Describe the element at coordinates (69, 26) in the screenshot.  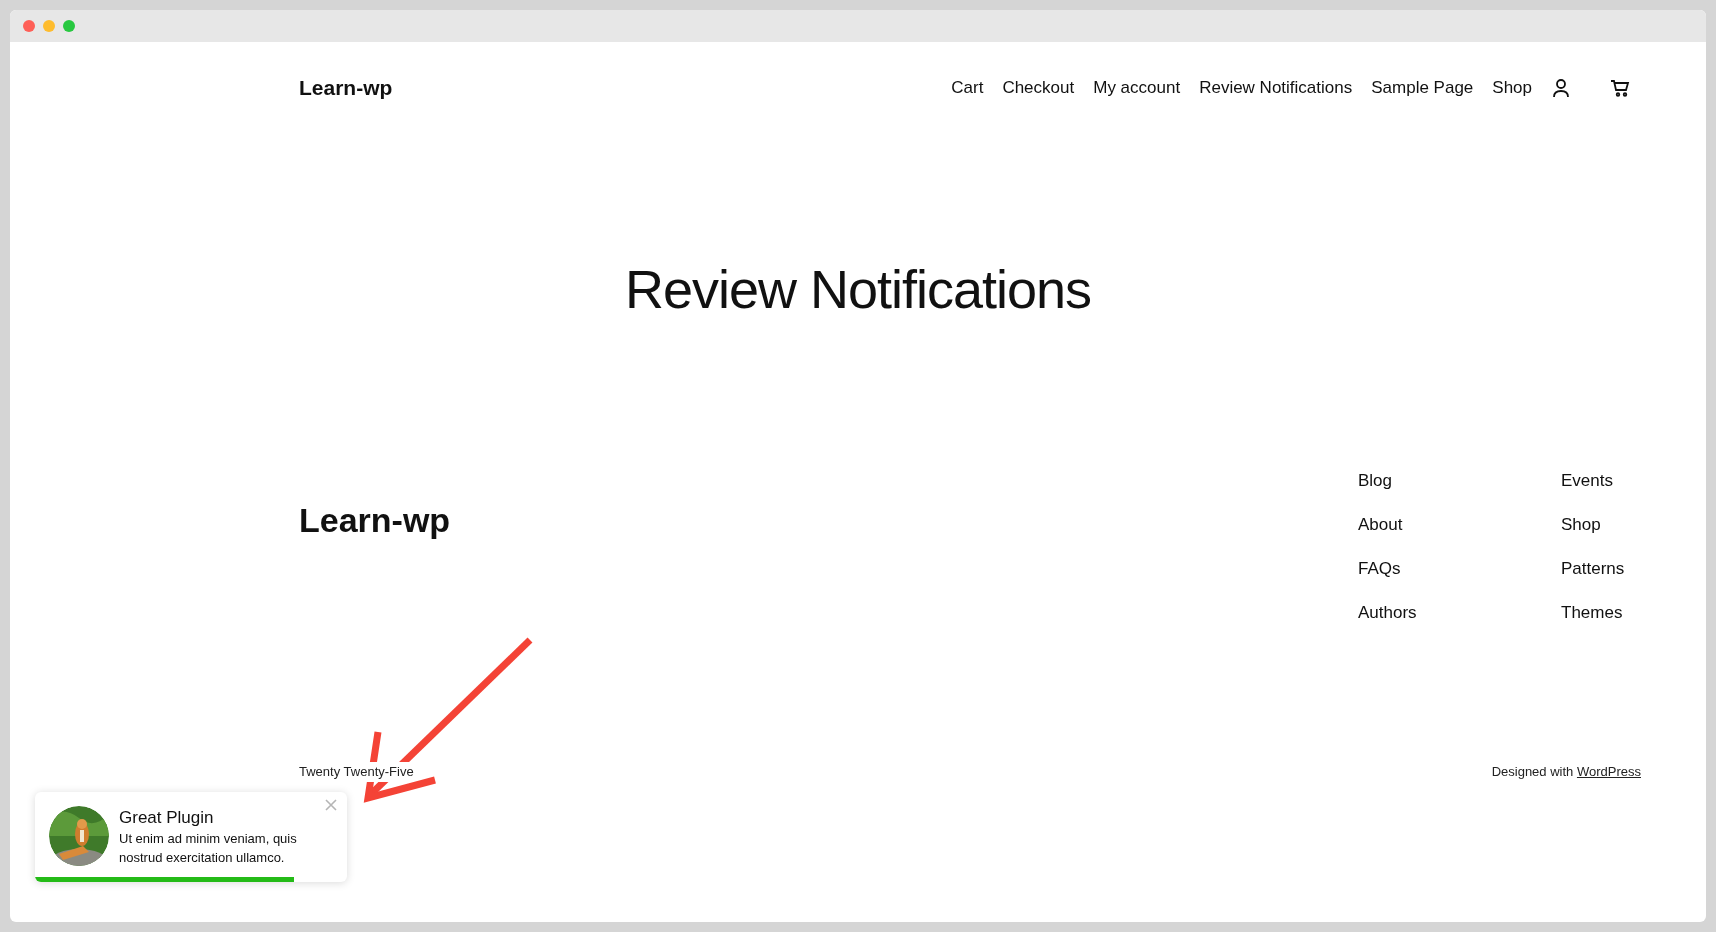
I see `maximize-window-button` at that location.